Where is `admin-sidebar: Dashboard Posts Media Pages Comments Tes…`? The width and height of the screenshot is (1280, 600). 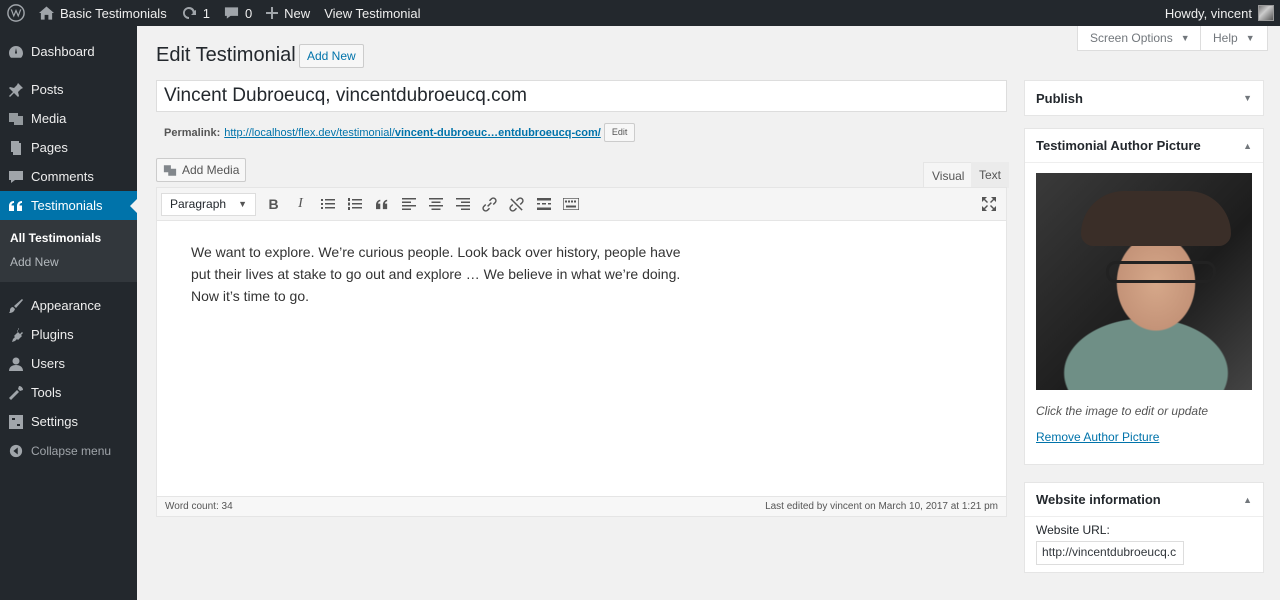 admin-sidebar: Dashboard Posts Media Pages Comments Tes… is located at coordinates (68, 313).